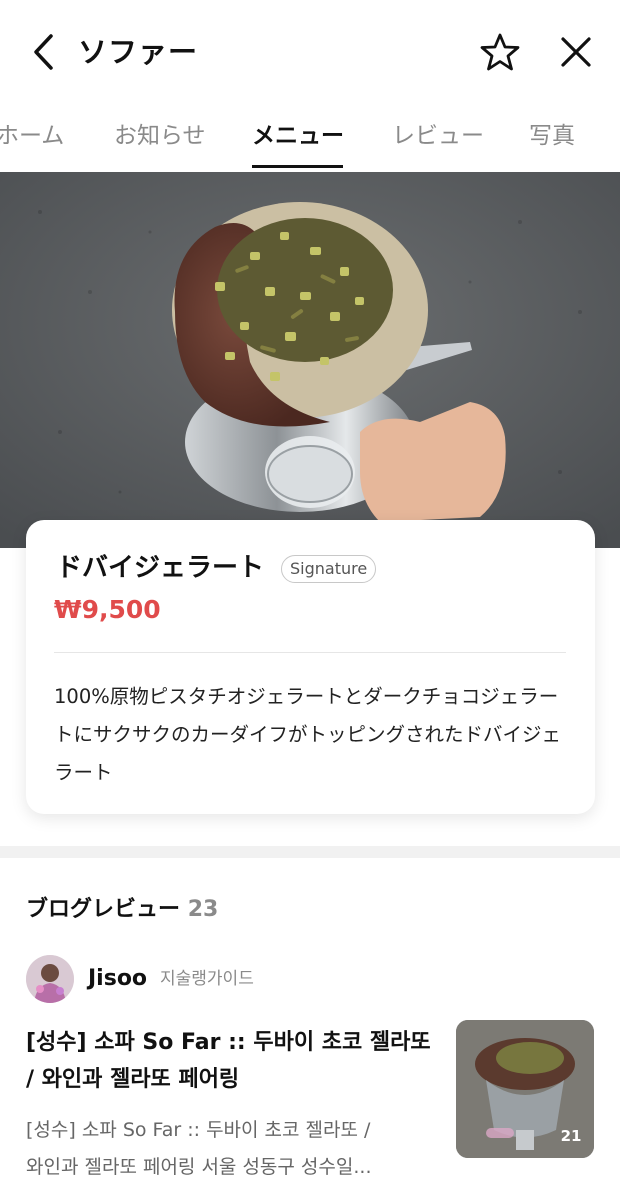 The height and width of the screenshot is (1200, 620). I want to click on photo-count-badge: 21, so click(571, 1136).